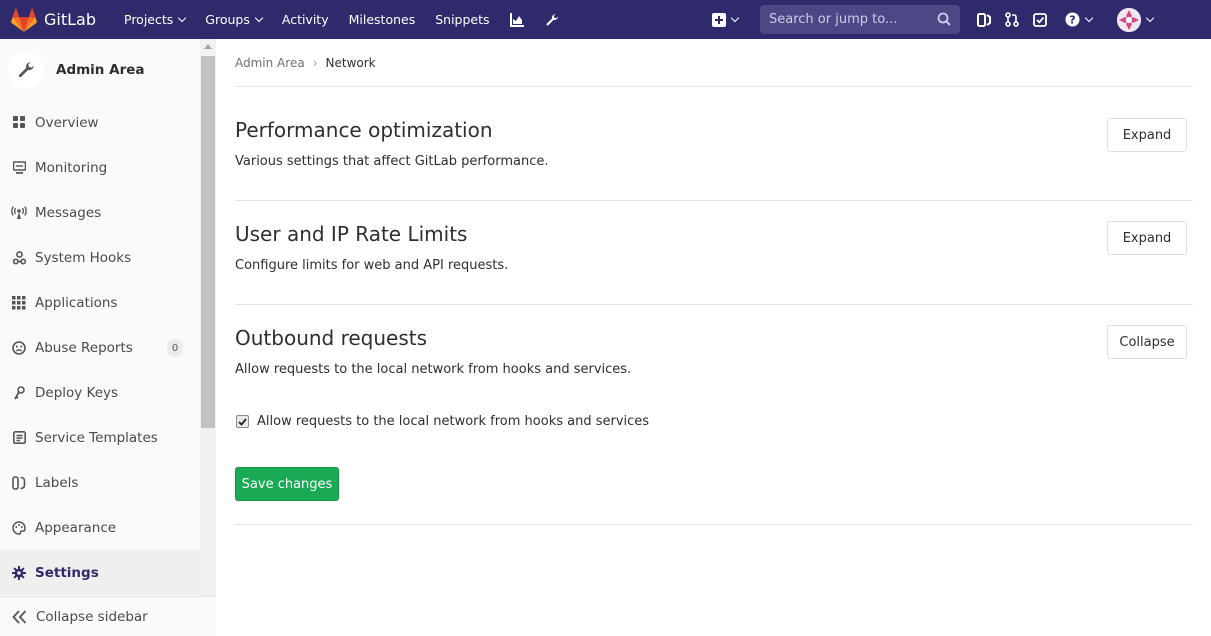 The height and width of the screenshot is (636, 1211). I want to click on sidebar-item-label: Messages, so click(68, 212).